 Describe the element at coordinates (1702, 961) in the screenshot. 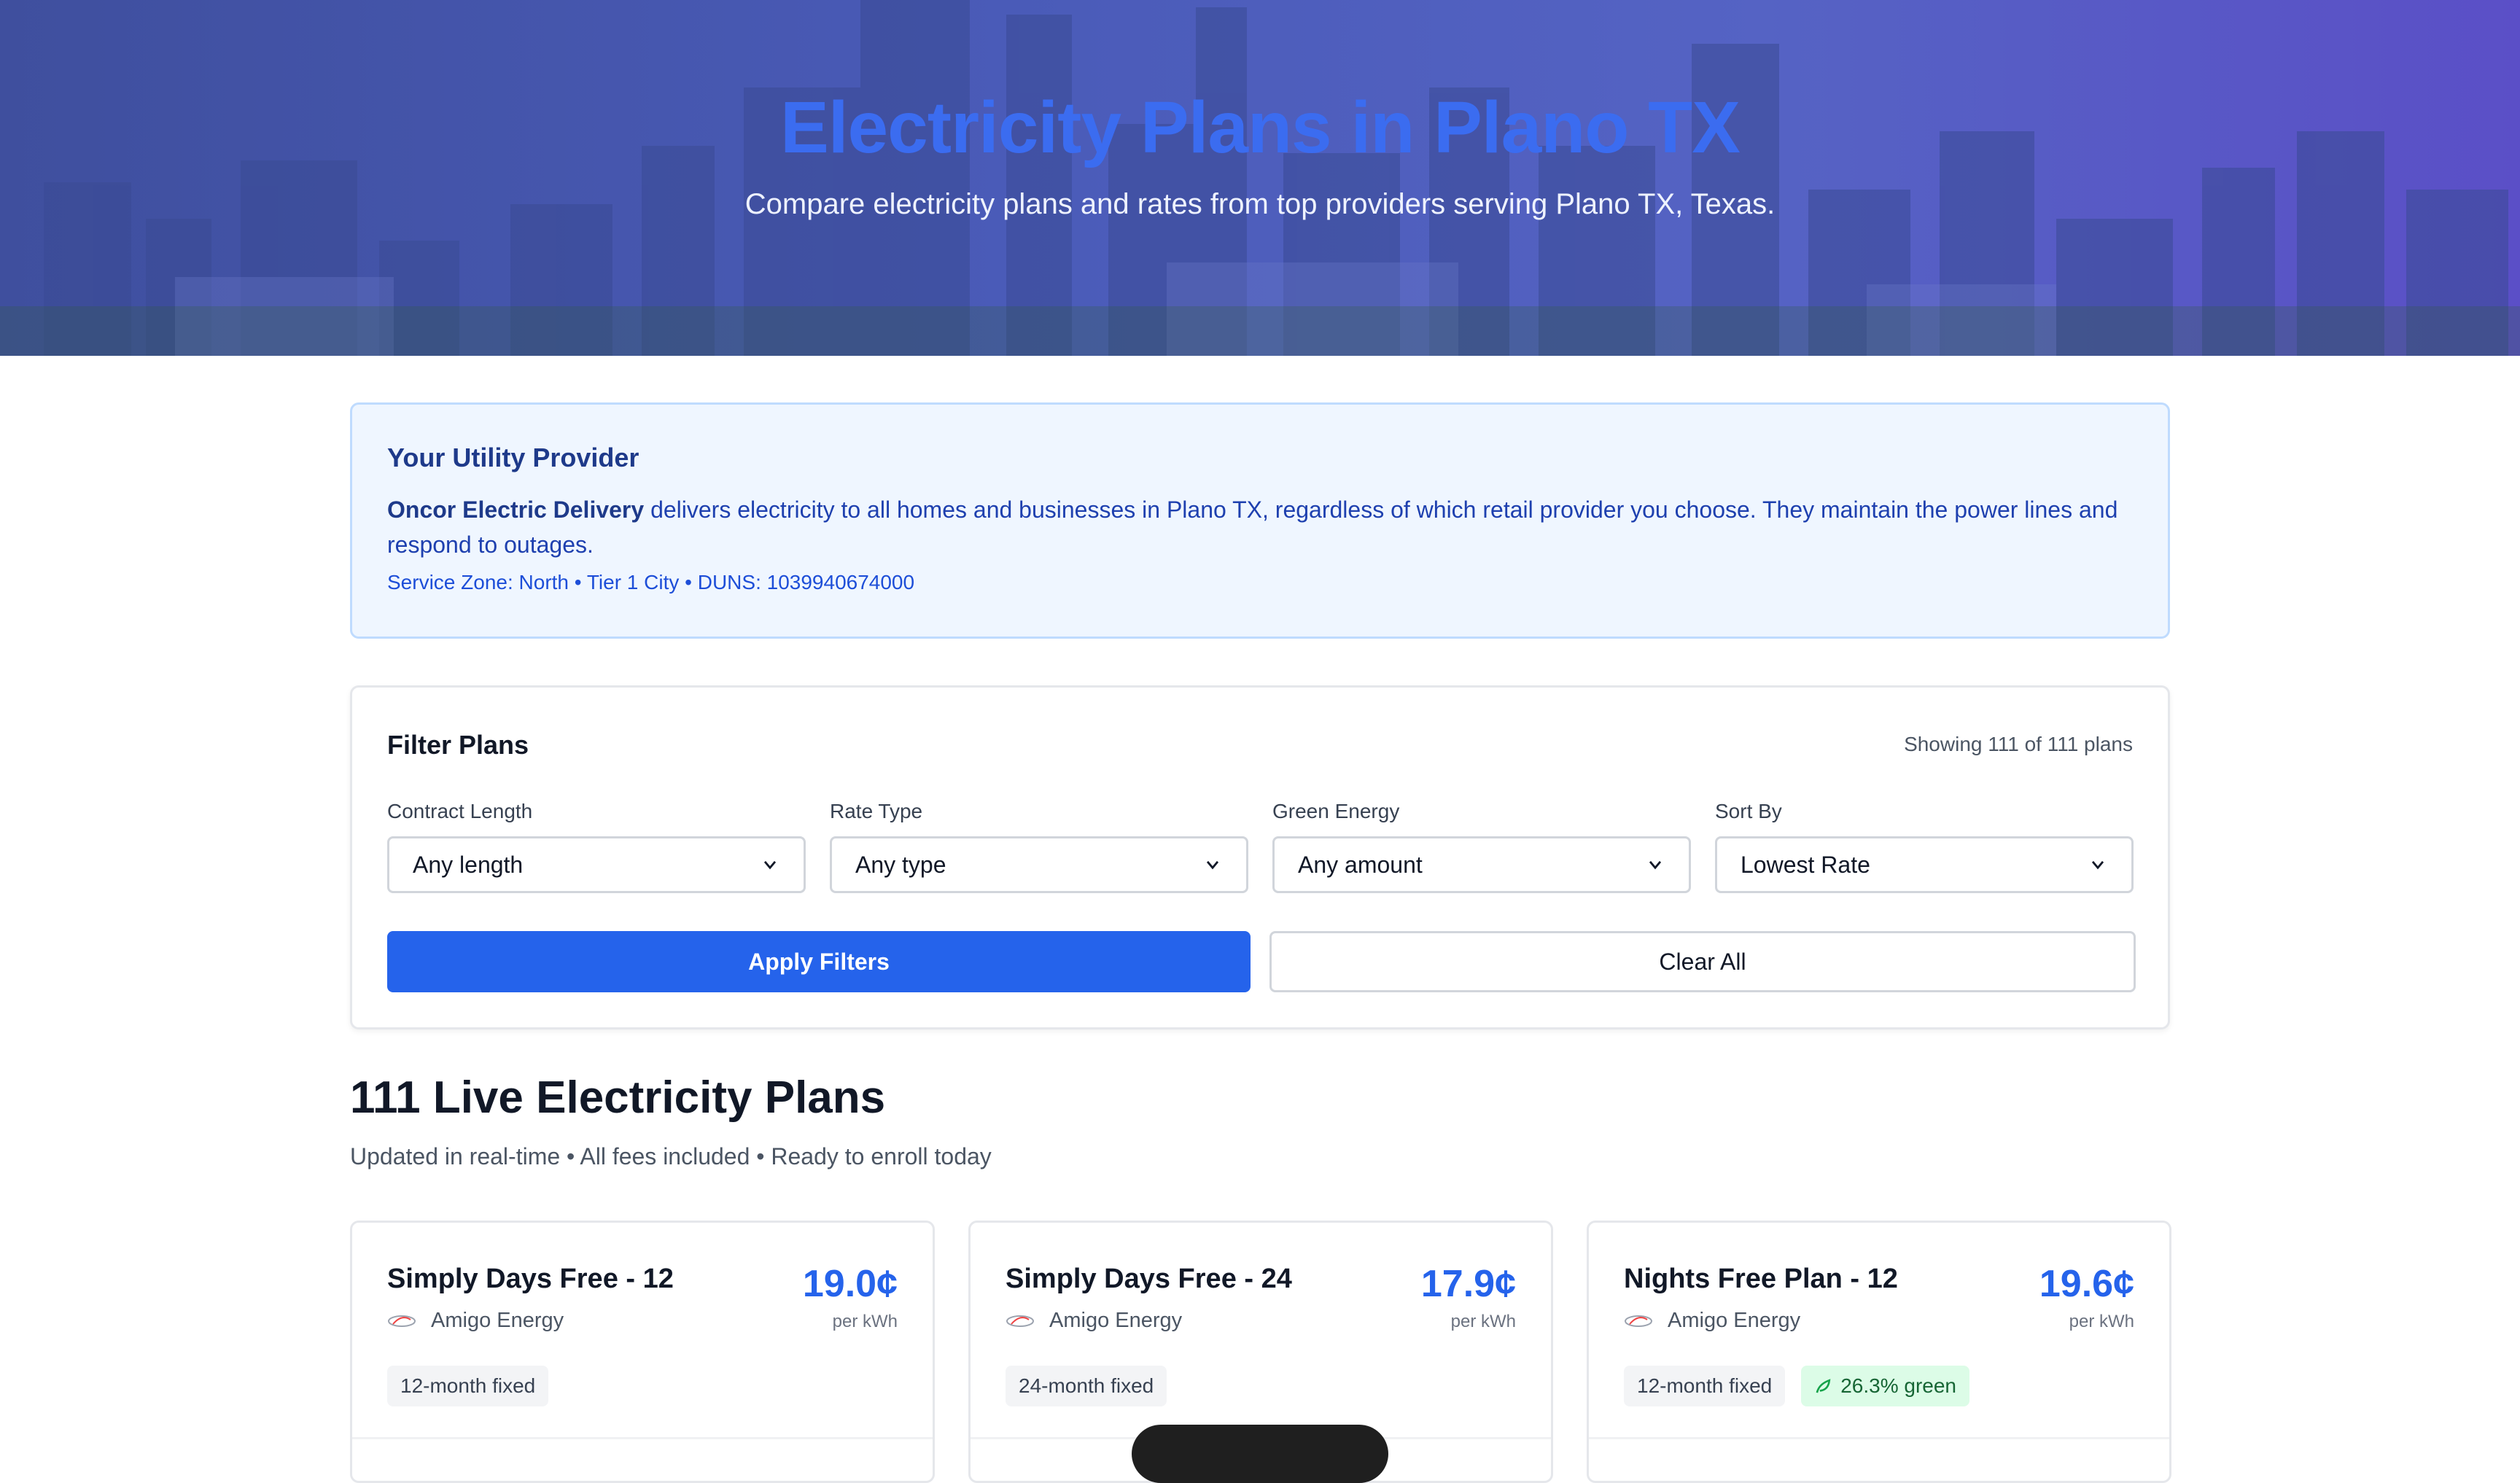

I see `clear-all-button: Clear All` at that location.